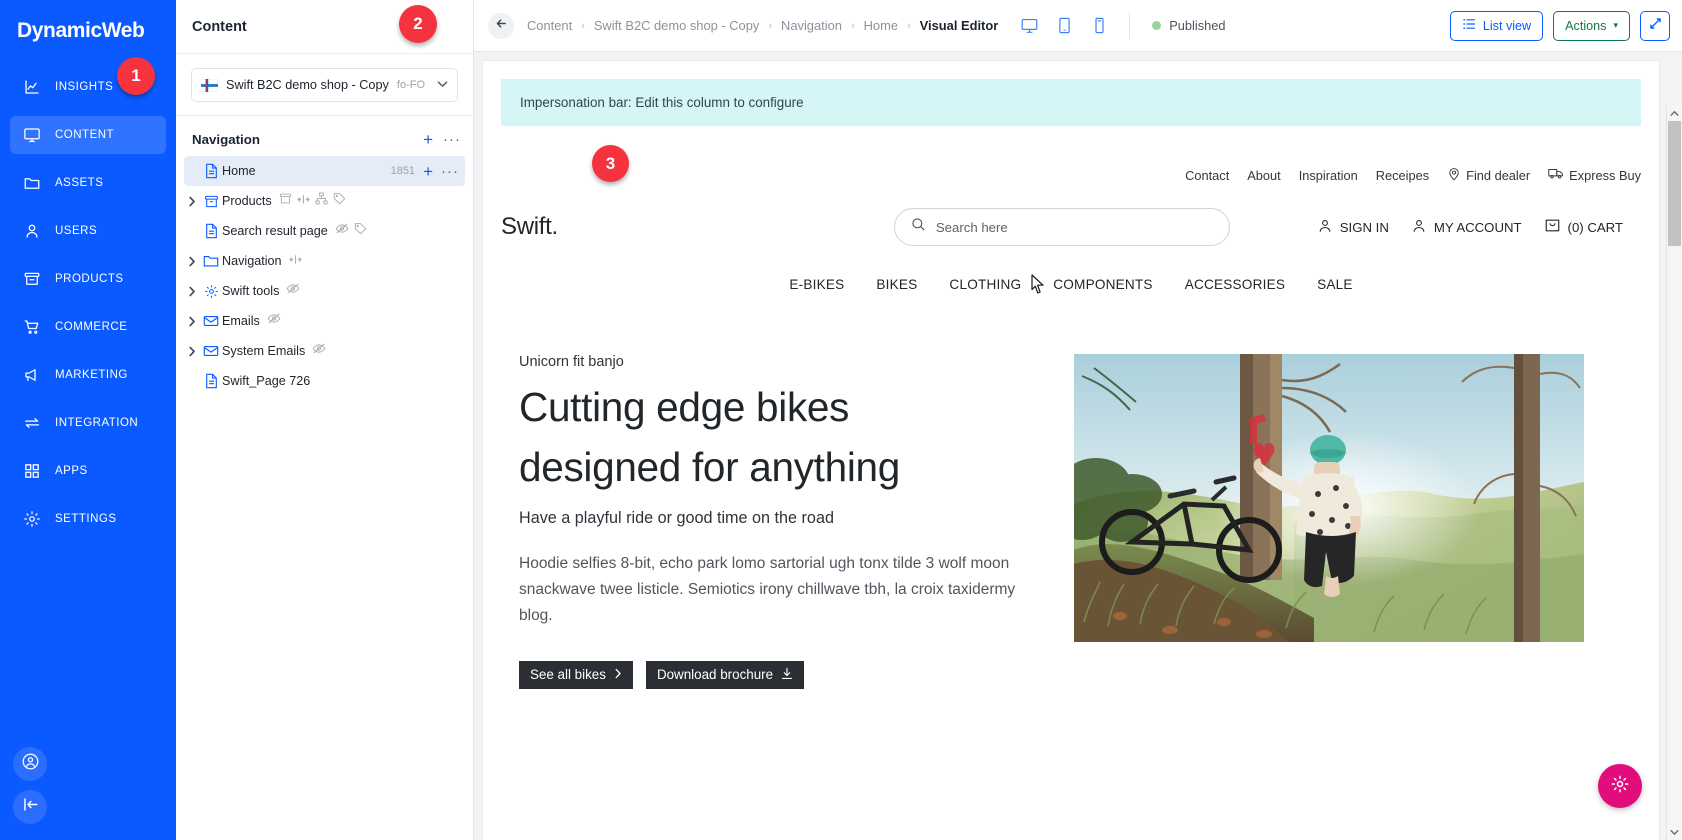 The height and width of the screenshot is (840, 1682). I want to click on breadcrumb-item-content: Content, so click(549, 25).